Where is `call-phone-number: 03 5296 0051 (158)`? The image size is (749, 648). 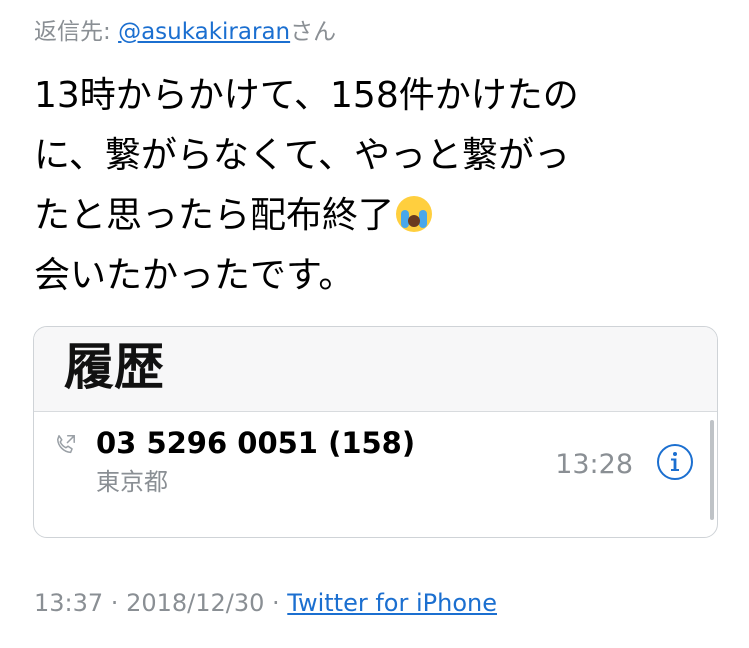 call-phone-number: 03 5296 0051 (158) is located at coordinates (256, 443).